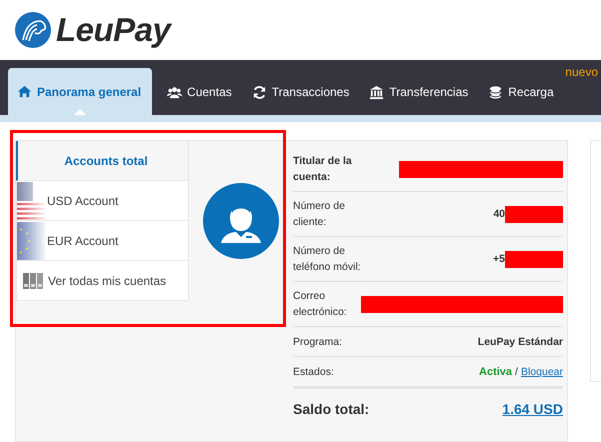  What do you see at coordinates (24, 91) in the screenshot?
I see `home-icon` at bounding box center [24, 91].